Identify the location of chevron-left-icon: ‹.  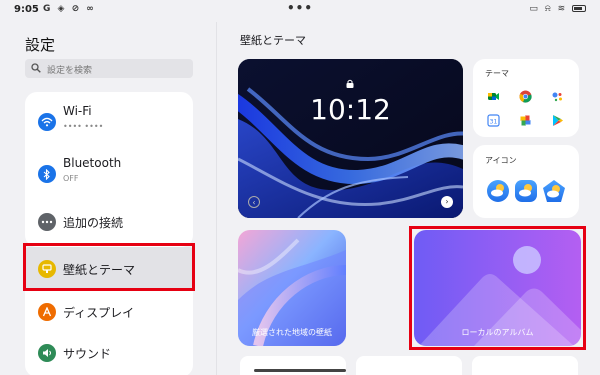
(254, 202).